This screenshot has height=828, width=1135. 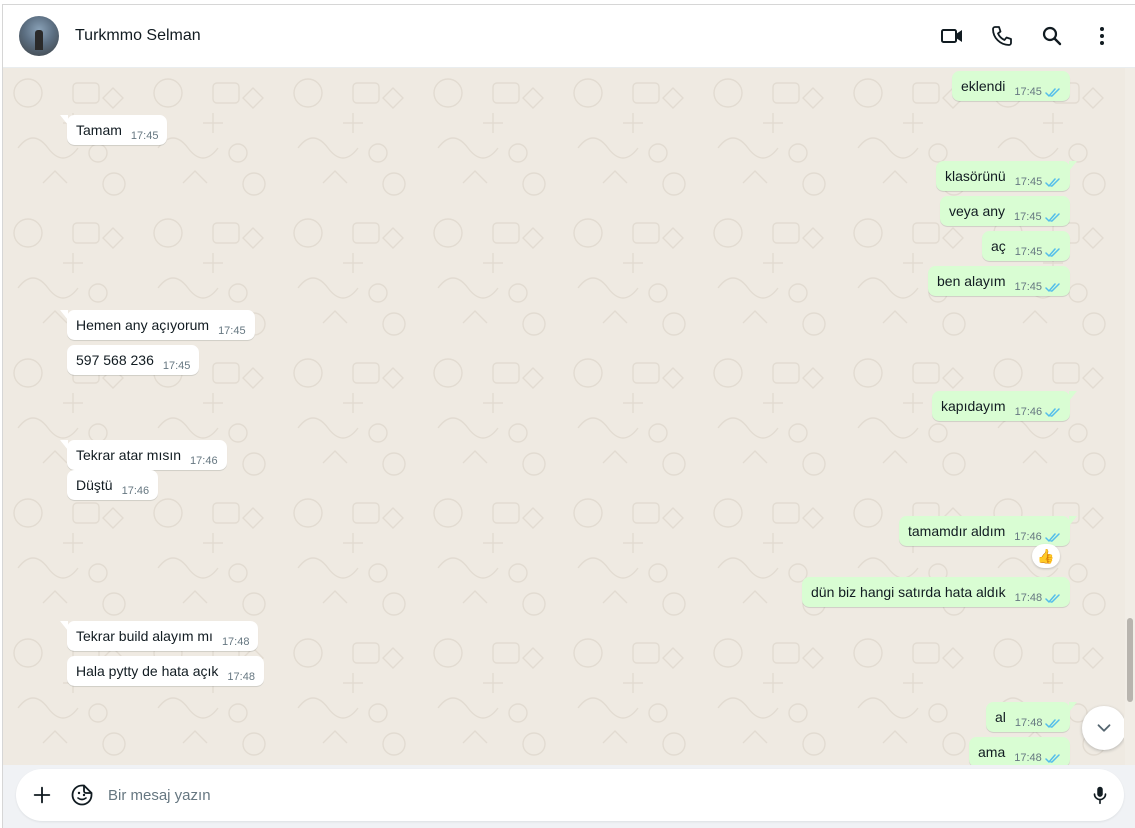 I want to click on composer-box, so click(x=570, y=795).